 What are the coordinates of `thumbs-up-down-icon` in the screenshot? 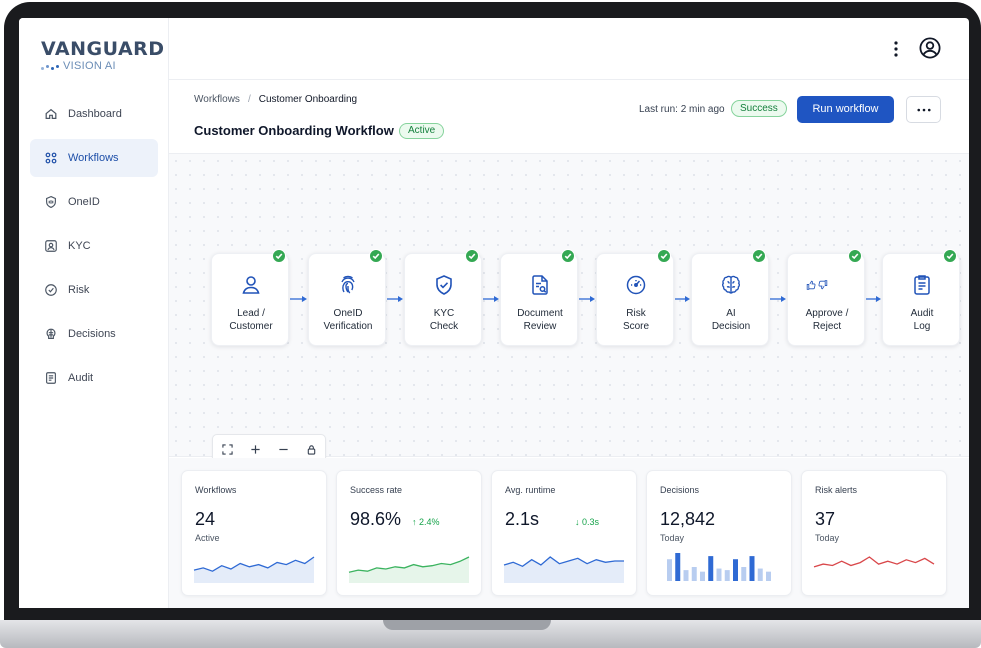 It's located at (827, 285).